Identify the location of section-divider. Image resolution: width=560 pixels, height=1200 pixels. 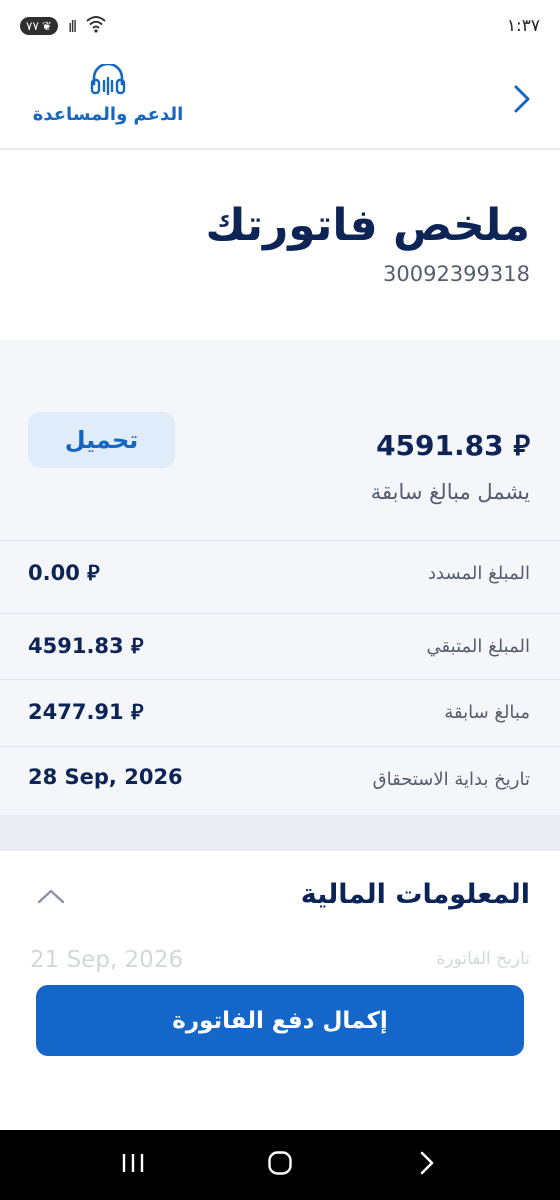
(280, 833).